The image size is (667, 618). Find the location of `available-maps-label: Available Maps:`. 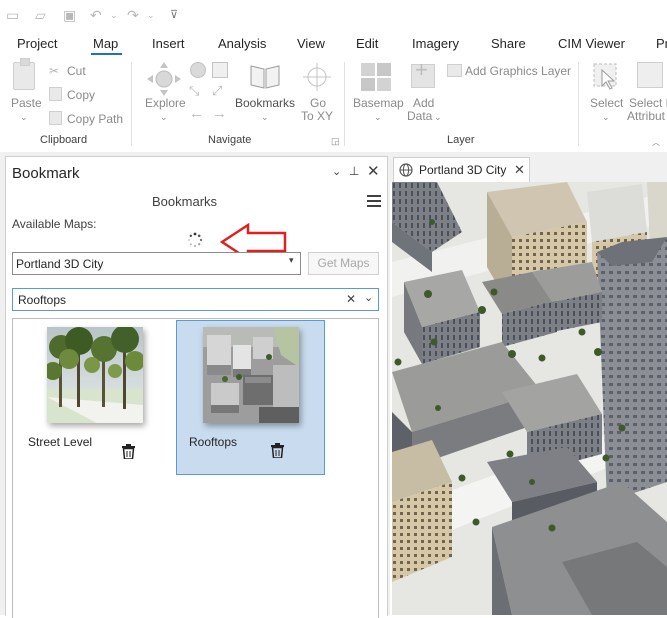

available-maps-label: Available Maps: is located at coordinates (54, 224).